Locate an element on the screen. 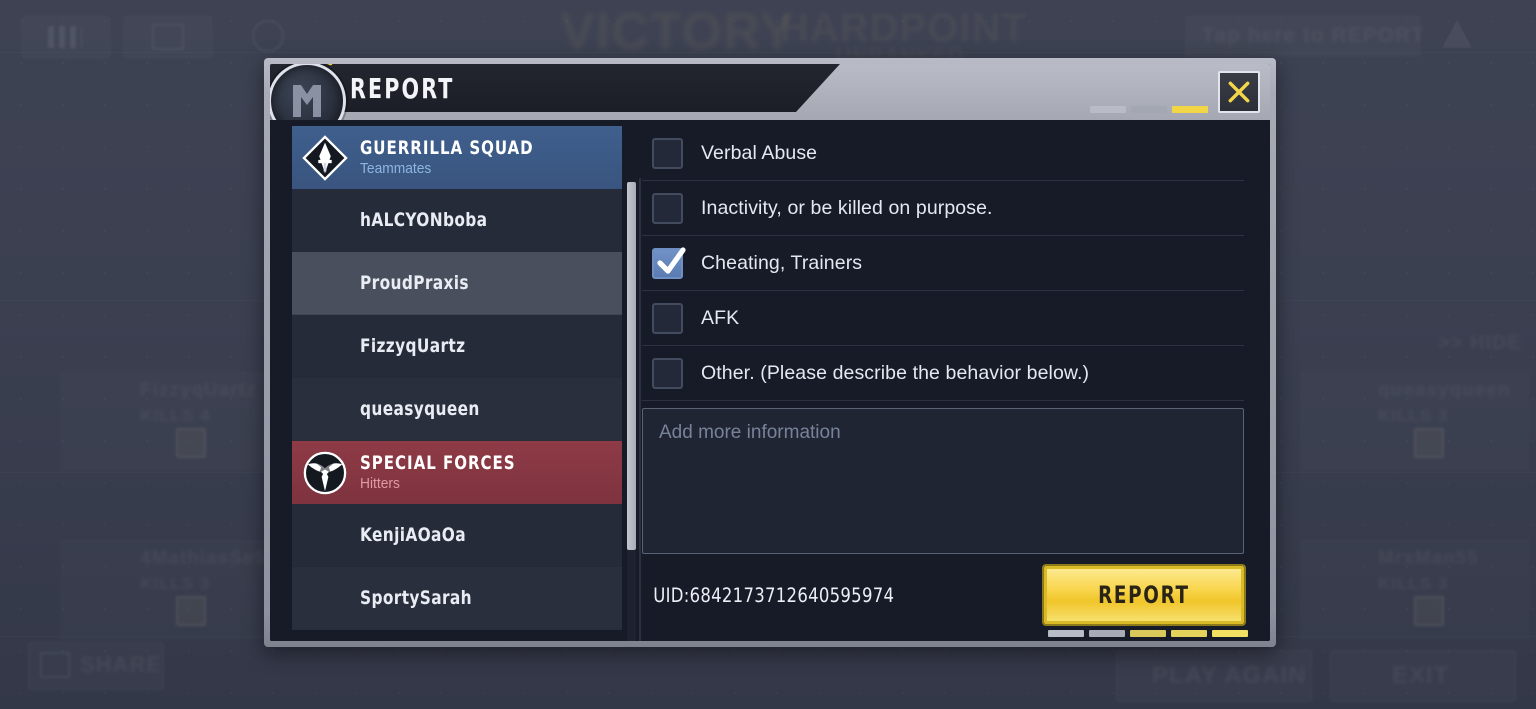 This screenshot has width=1536, height=709. reason-row-inactivity: Inactivity, or be killed on purpose. is located at coordinates (943, 208).